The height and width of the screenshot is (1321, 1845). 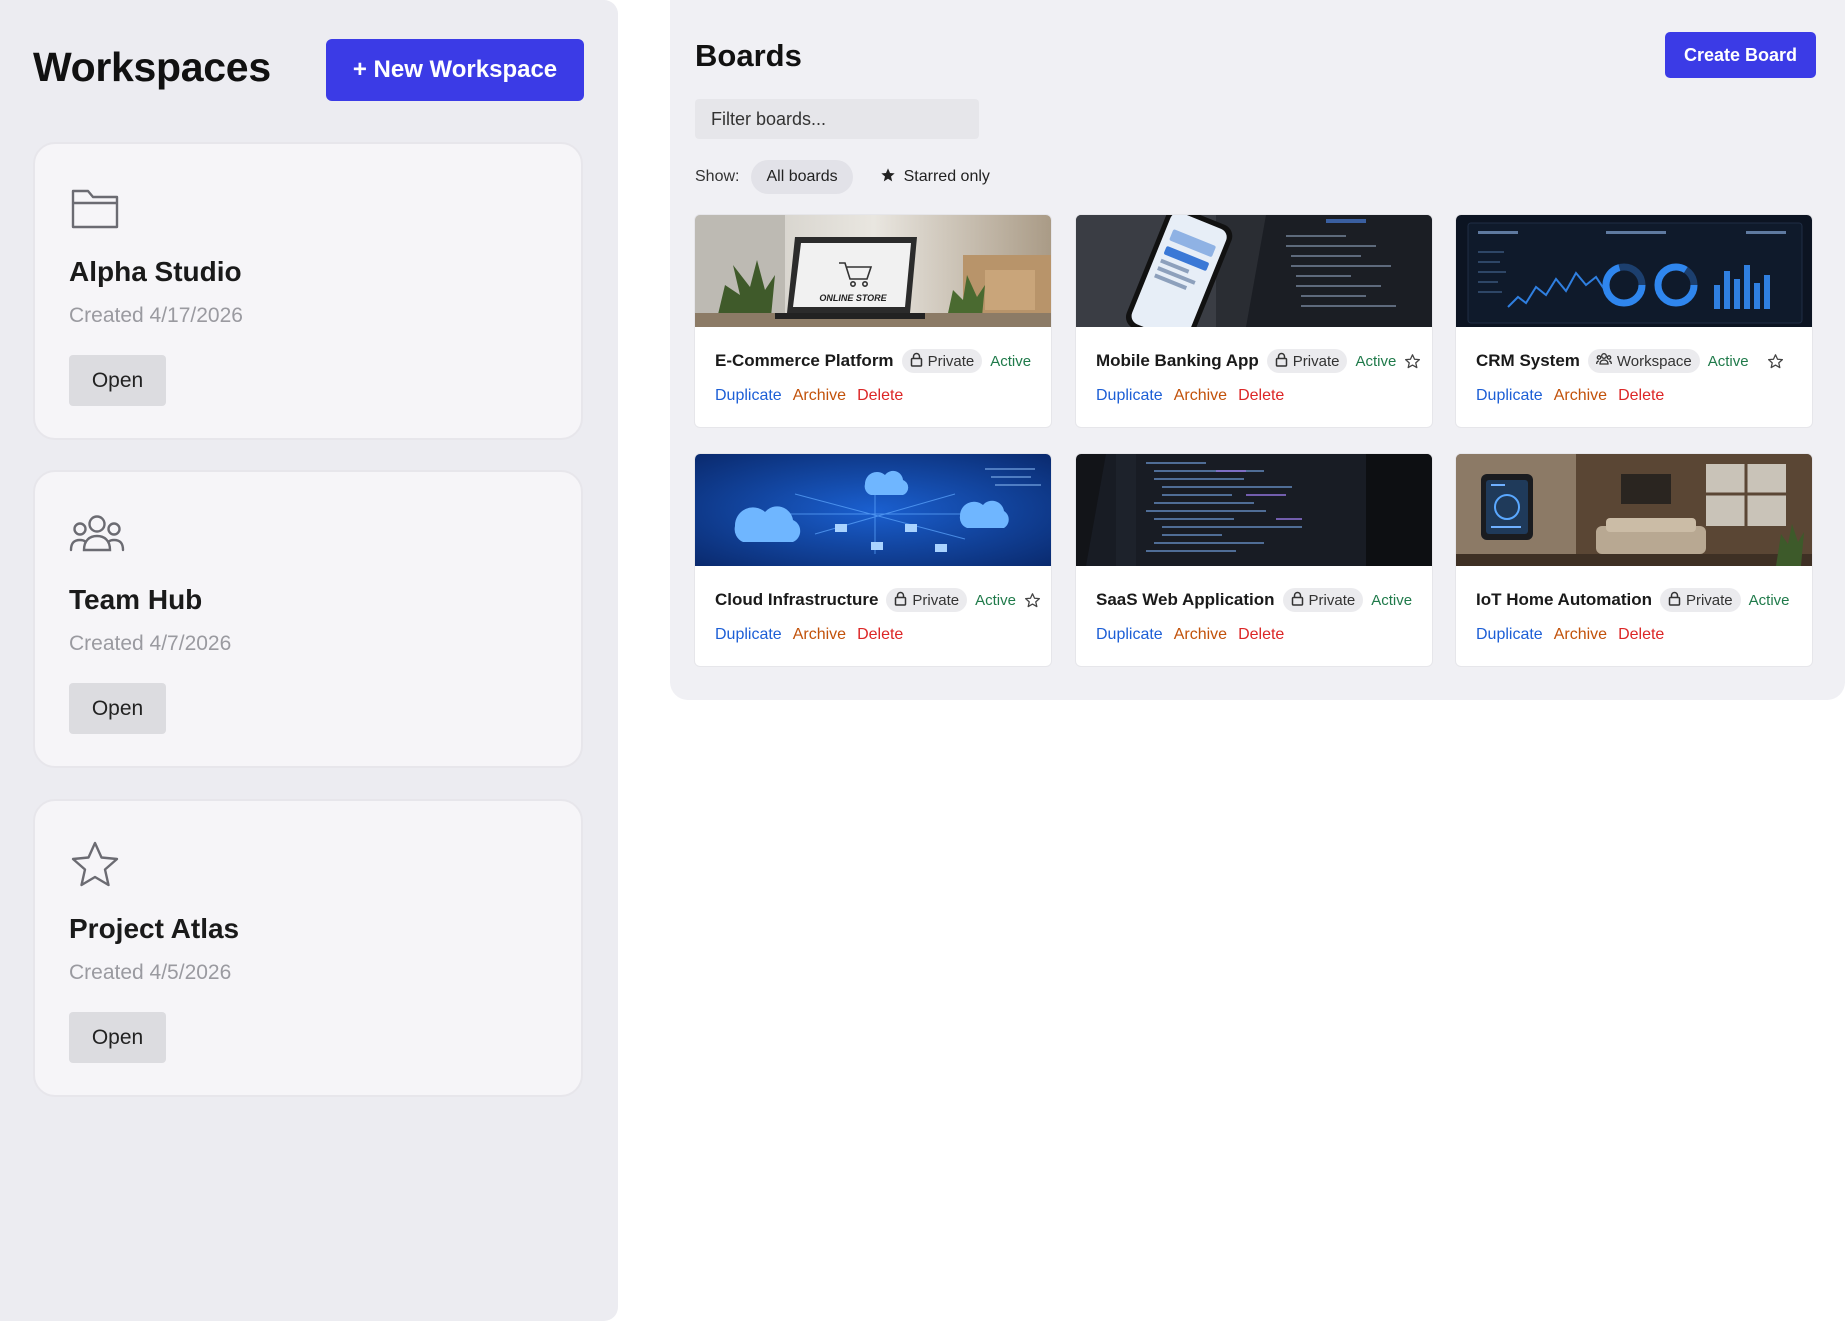 I want to click on board-filter-row: Show: All boards Starred only, so click(x=850, y=177).